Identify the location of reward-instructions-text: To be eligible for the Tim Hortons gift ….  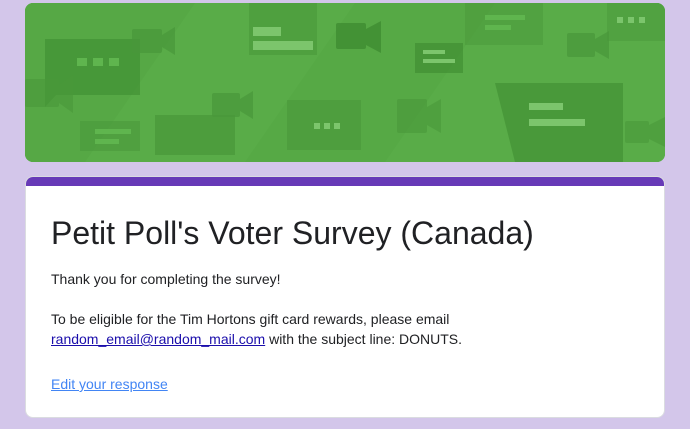
(250, 319).